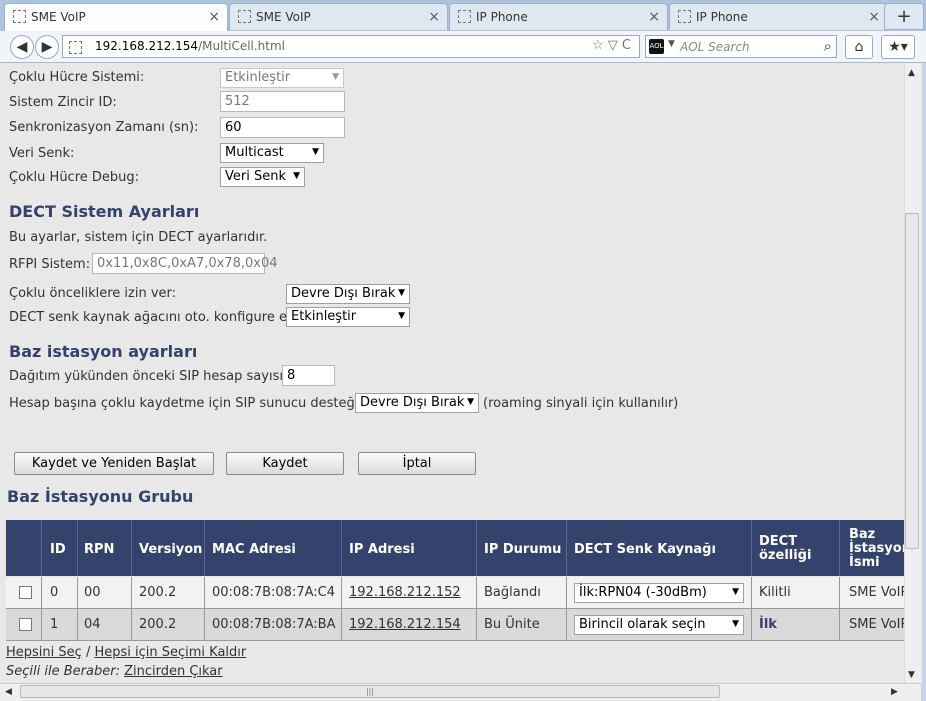  Describe the element at coordinates (911, 73) in the screenshot. I see `scroll-up-icon: ▲` at that location.